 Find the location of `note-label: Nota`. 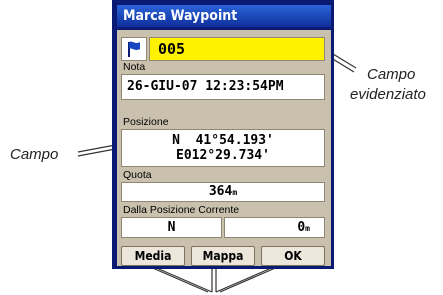

note-label: Nota is located at coordinates (134, 67).